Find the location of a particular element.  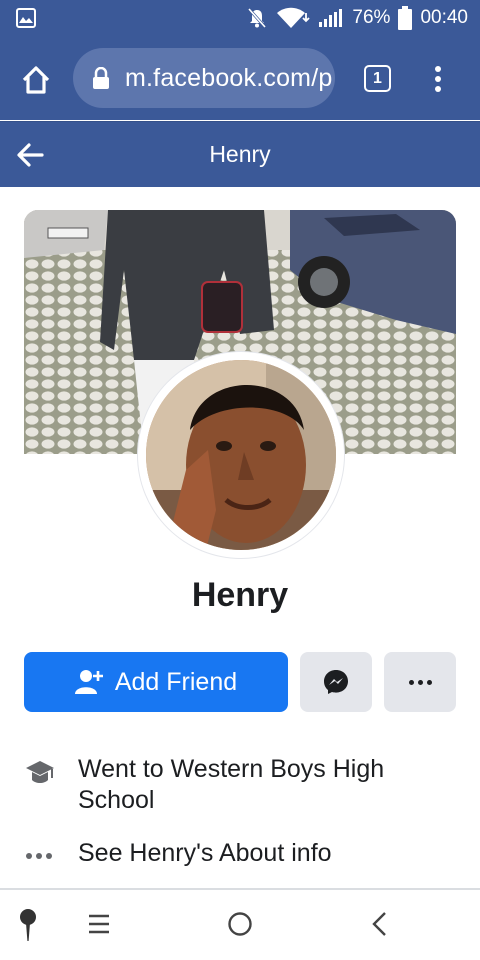

clock: 00:40 is located at coordinates (444, 17).